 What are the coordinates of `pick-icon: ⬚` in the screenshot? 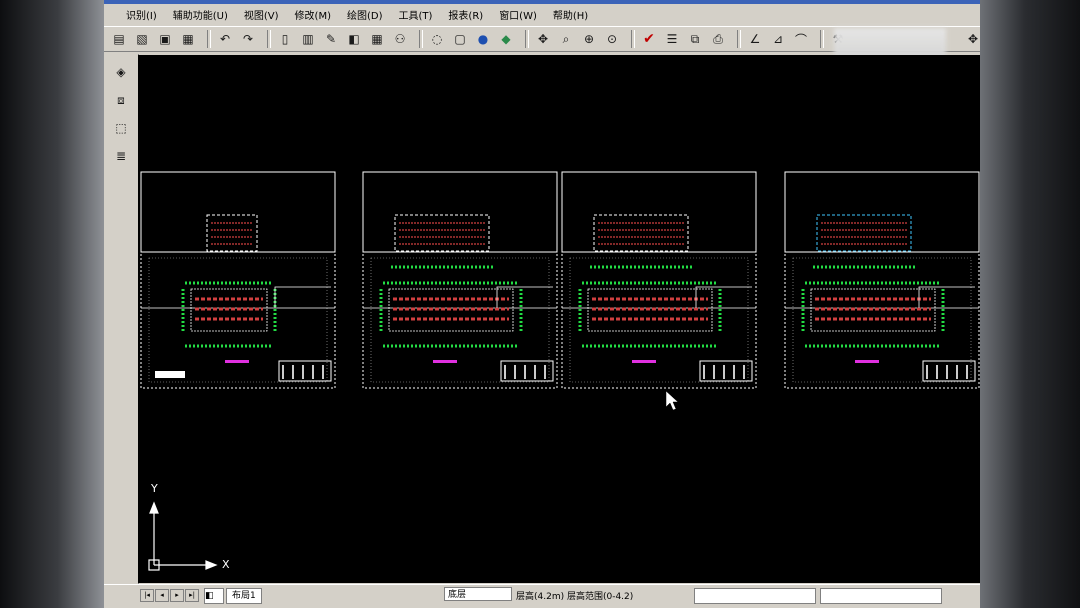 It's located at (121, 128).